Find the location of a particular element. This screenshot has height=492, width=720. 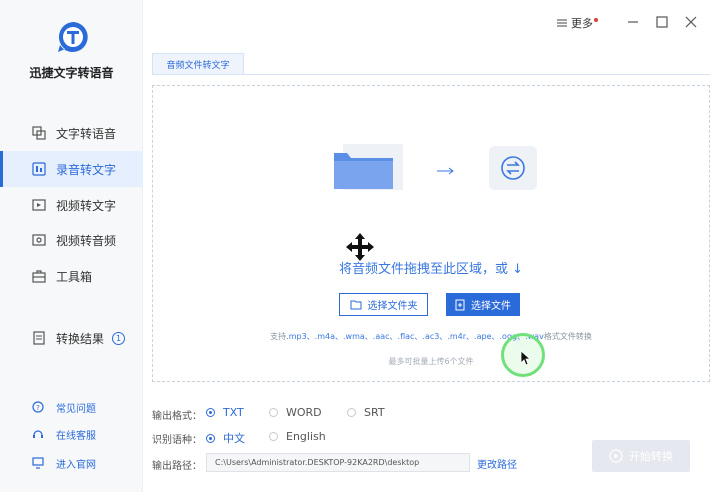

online-support-label: 在线客服 is located at coordinates (76, 436).